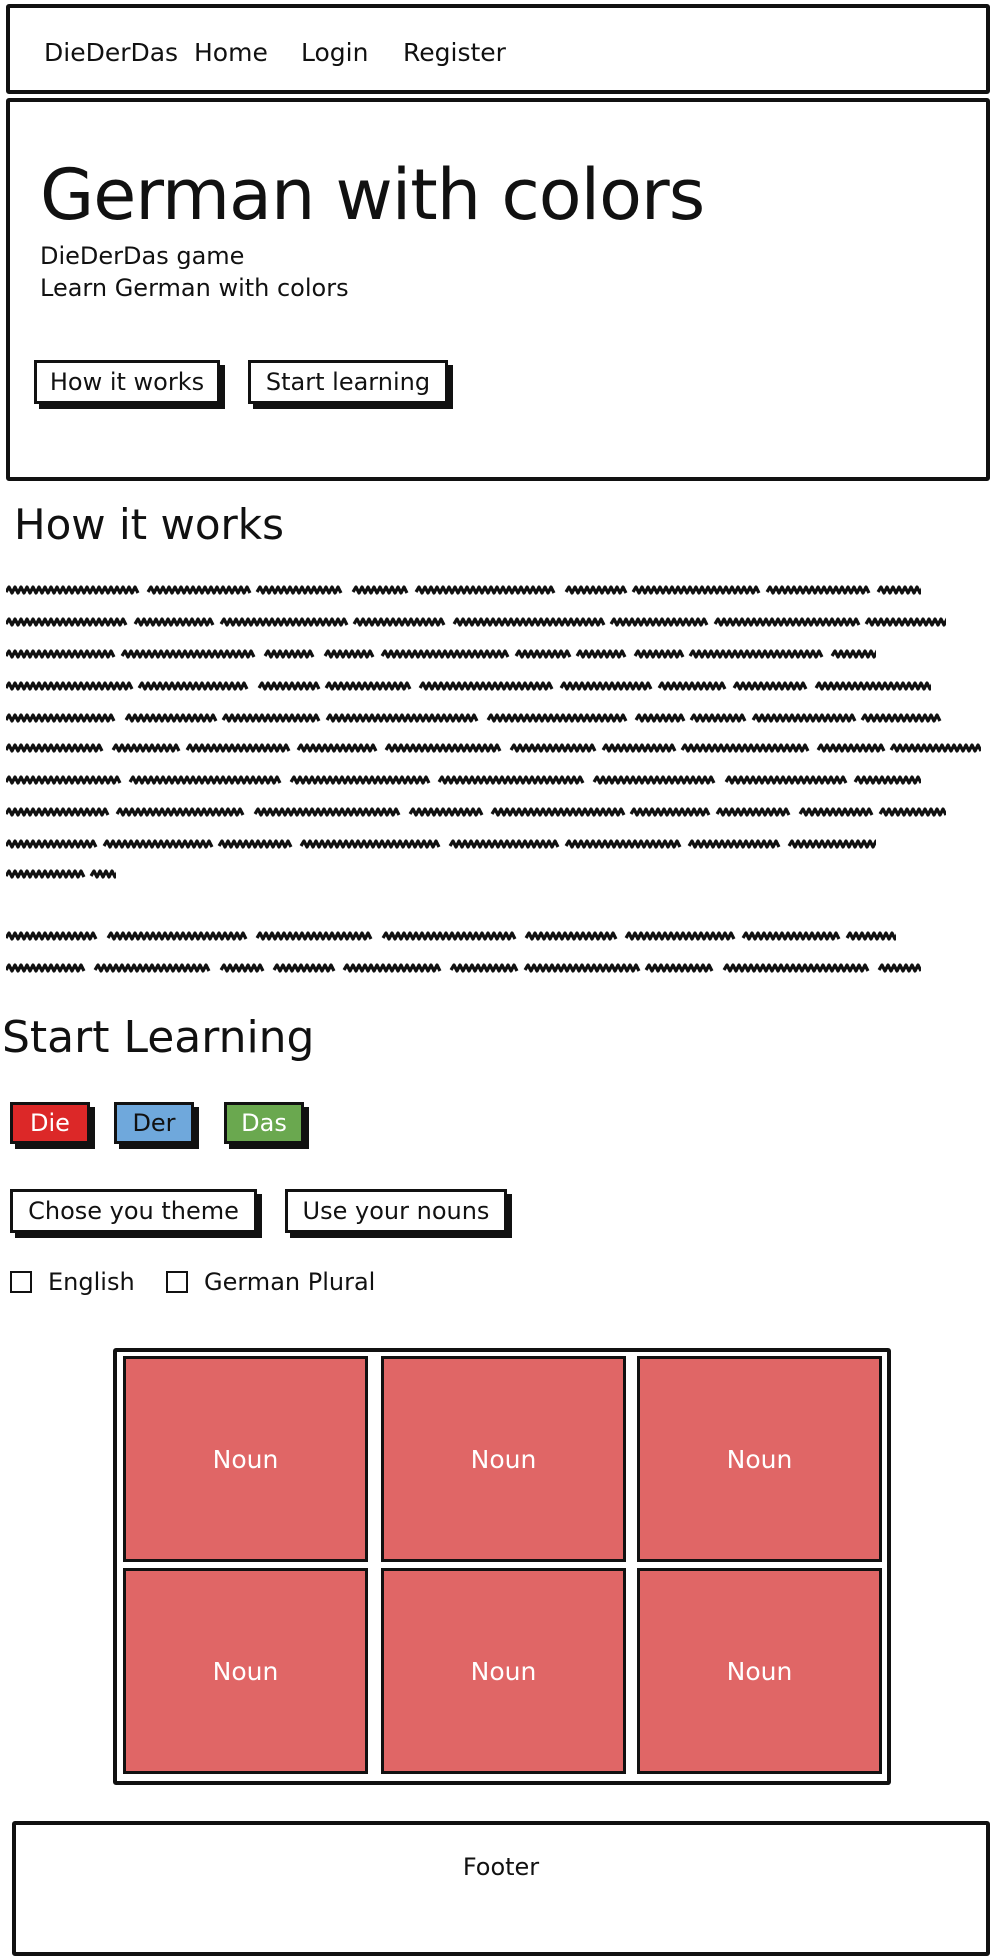 The height and width of the screenshot is (1958, 992). Describe the element at coordinates (348, 382) in the screenshot. I see `start-learning-button: Start learning` at that location.